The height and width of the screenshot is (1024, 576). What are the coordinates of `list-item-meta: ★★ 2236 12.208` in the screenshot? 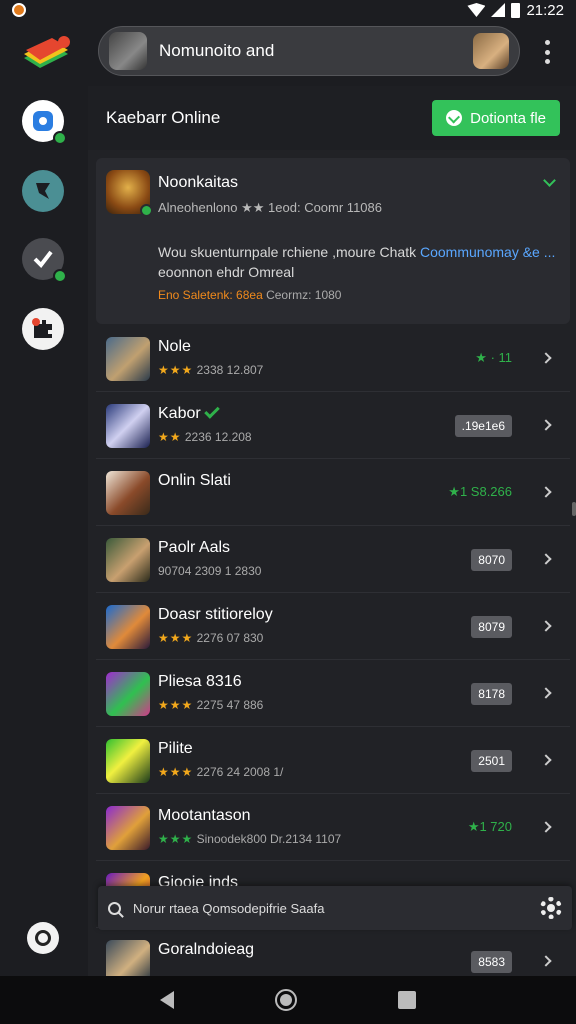 It's located at (205, 437).